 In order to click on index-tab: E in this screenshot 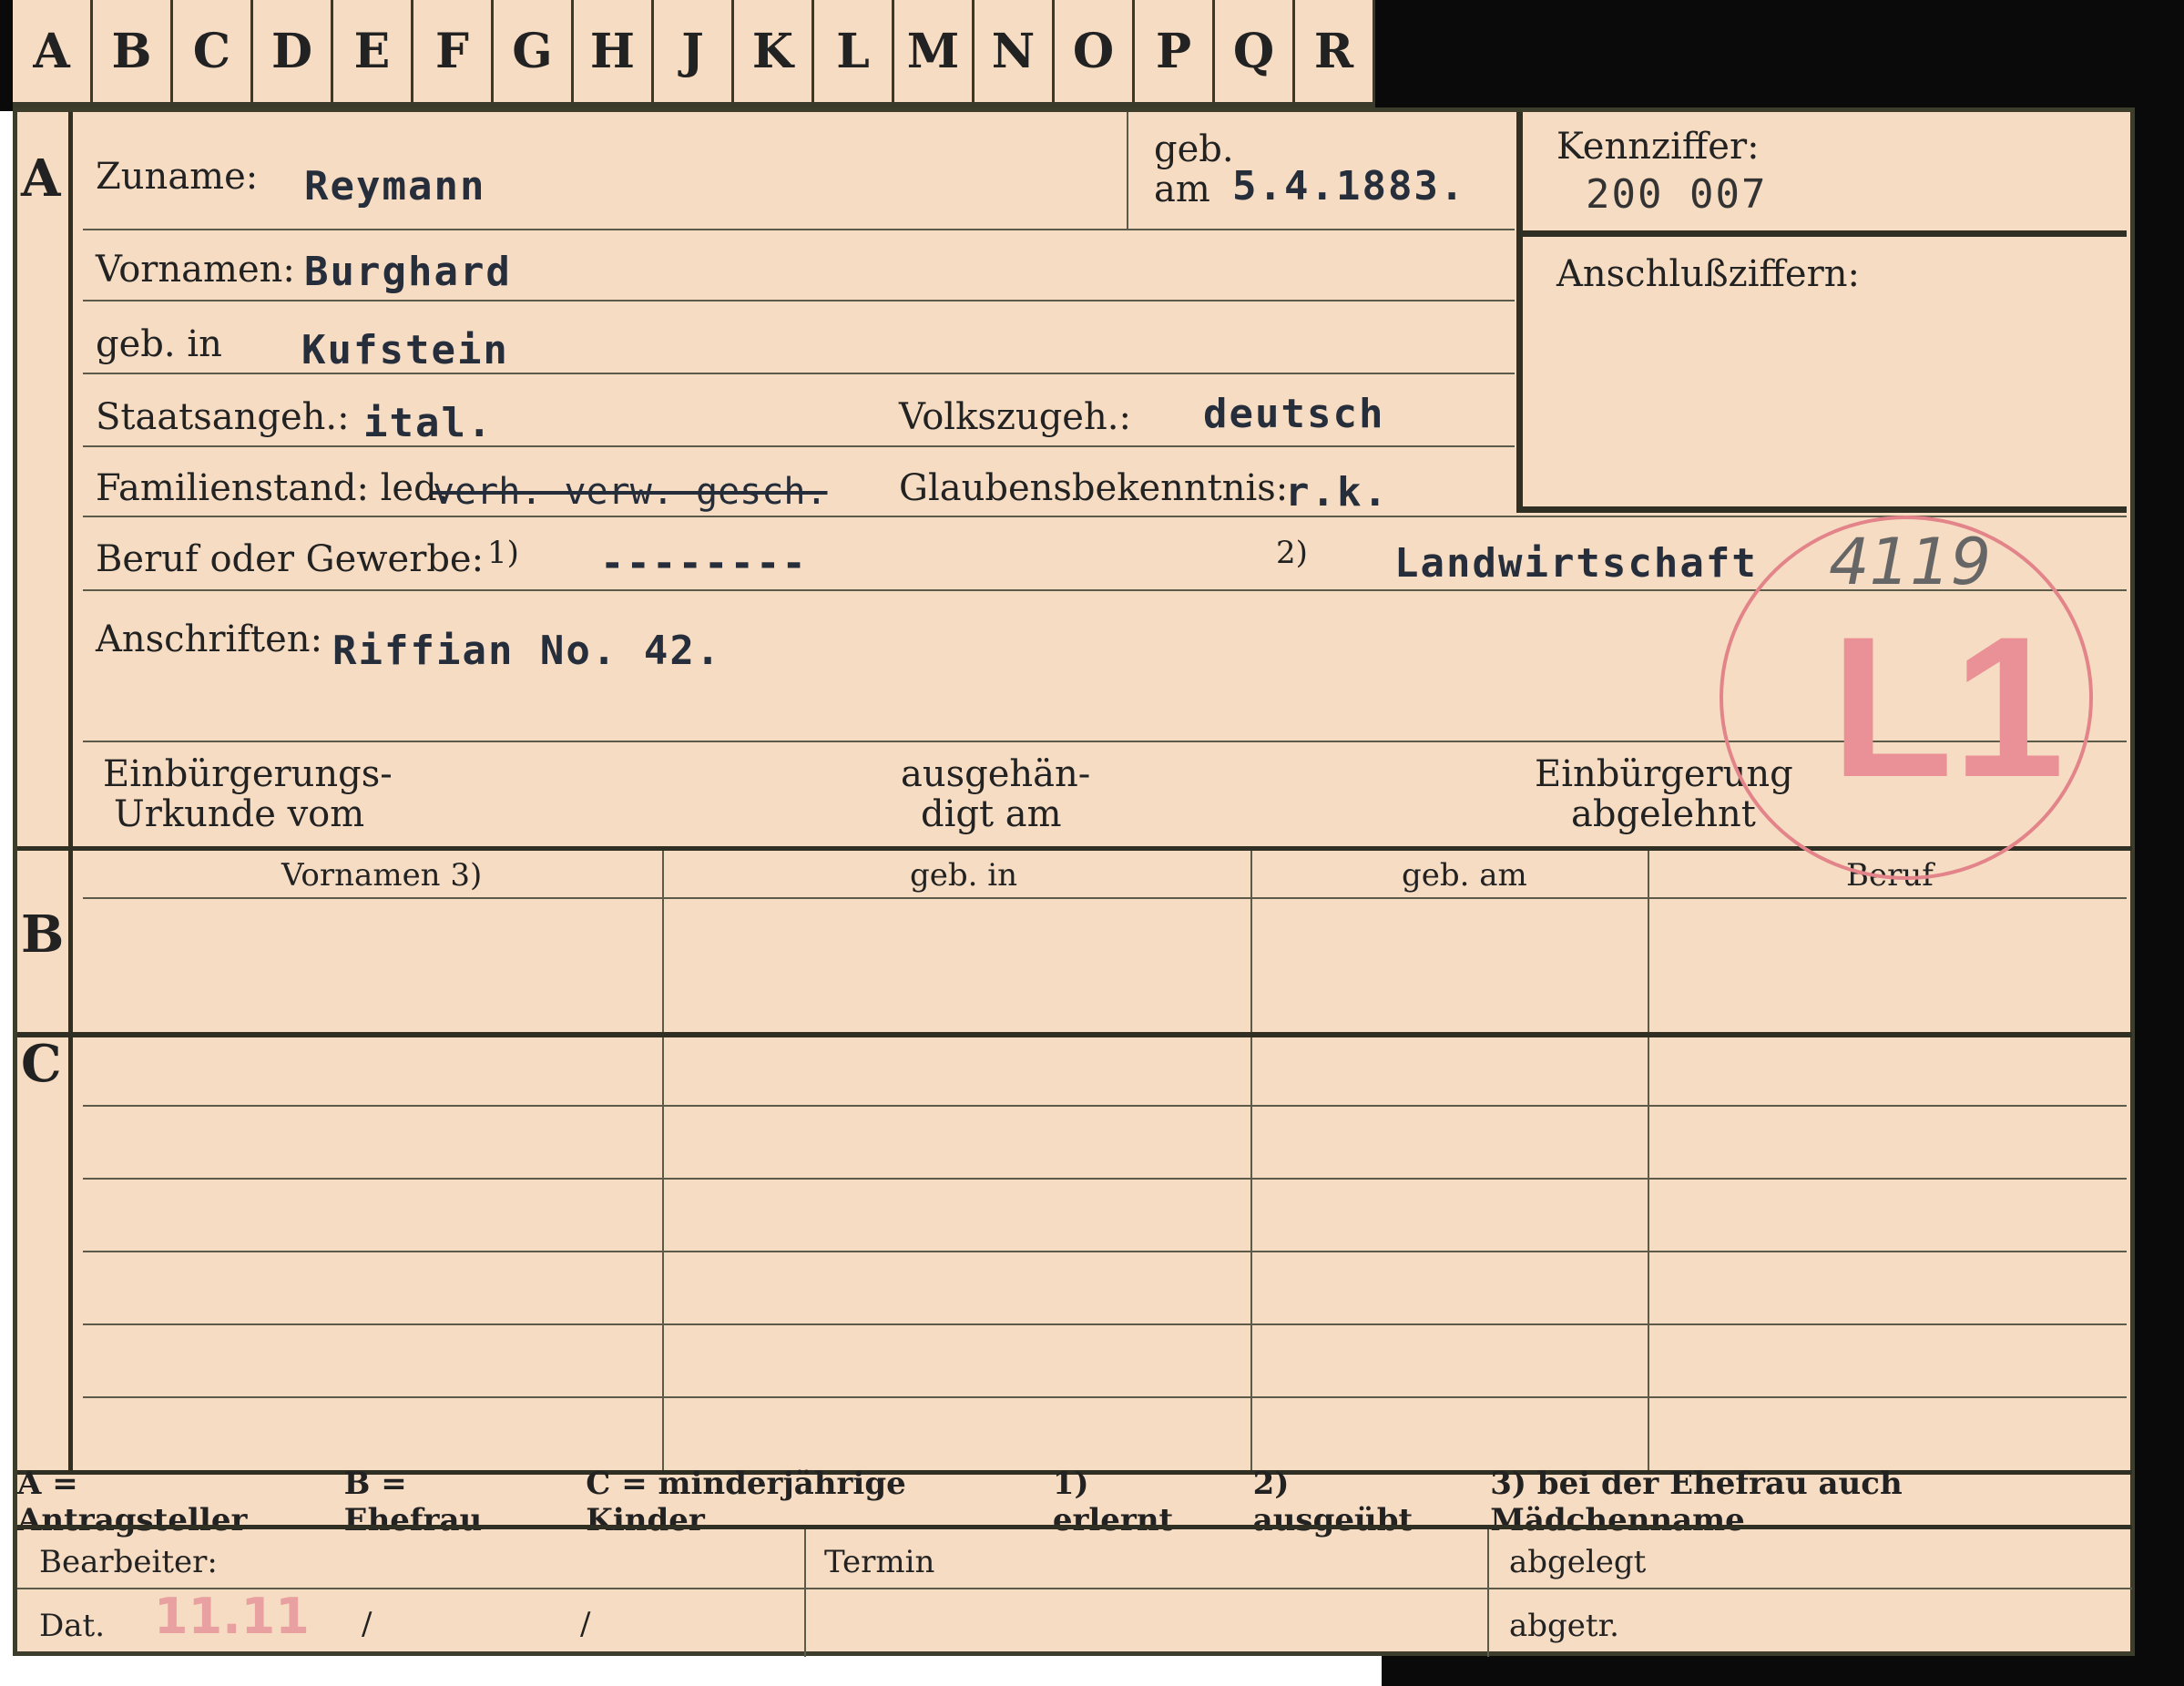, I will do `click(373, 54)`.